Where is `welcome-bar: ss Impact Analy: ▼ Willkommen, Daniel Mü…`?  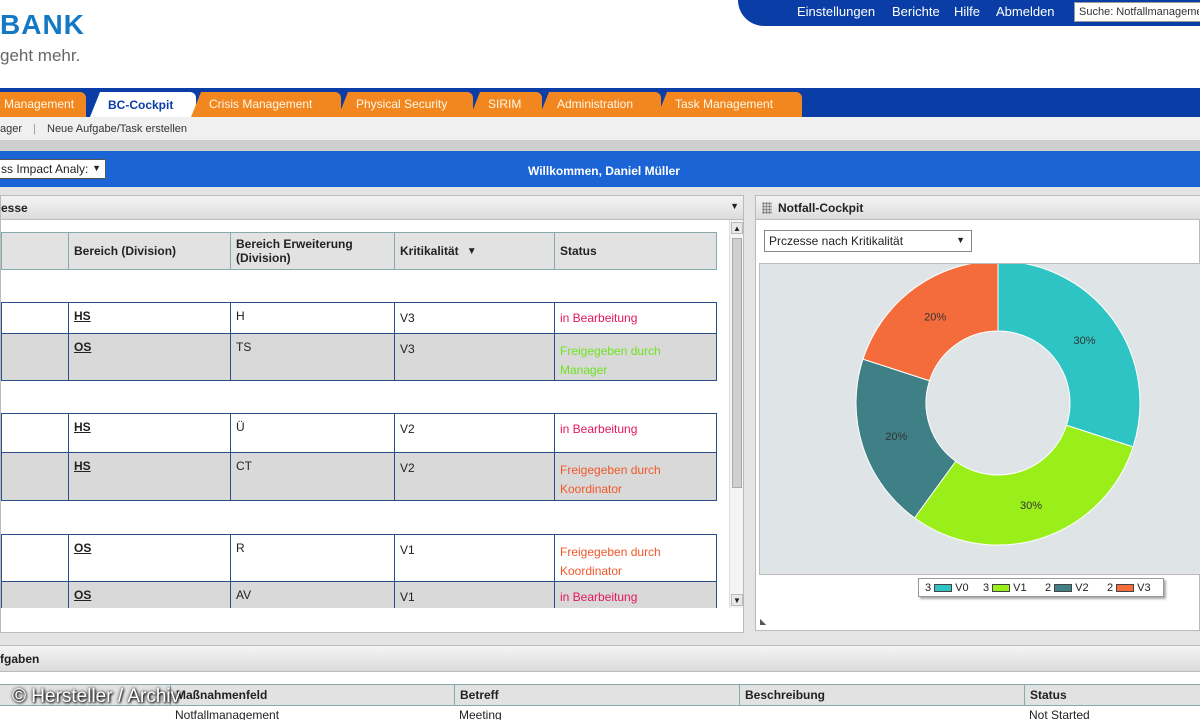 welcome-bar: ss Impact Analy: ▼ Willkommen, Daniel Mü… is located at coordinates (600, 169).